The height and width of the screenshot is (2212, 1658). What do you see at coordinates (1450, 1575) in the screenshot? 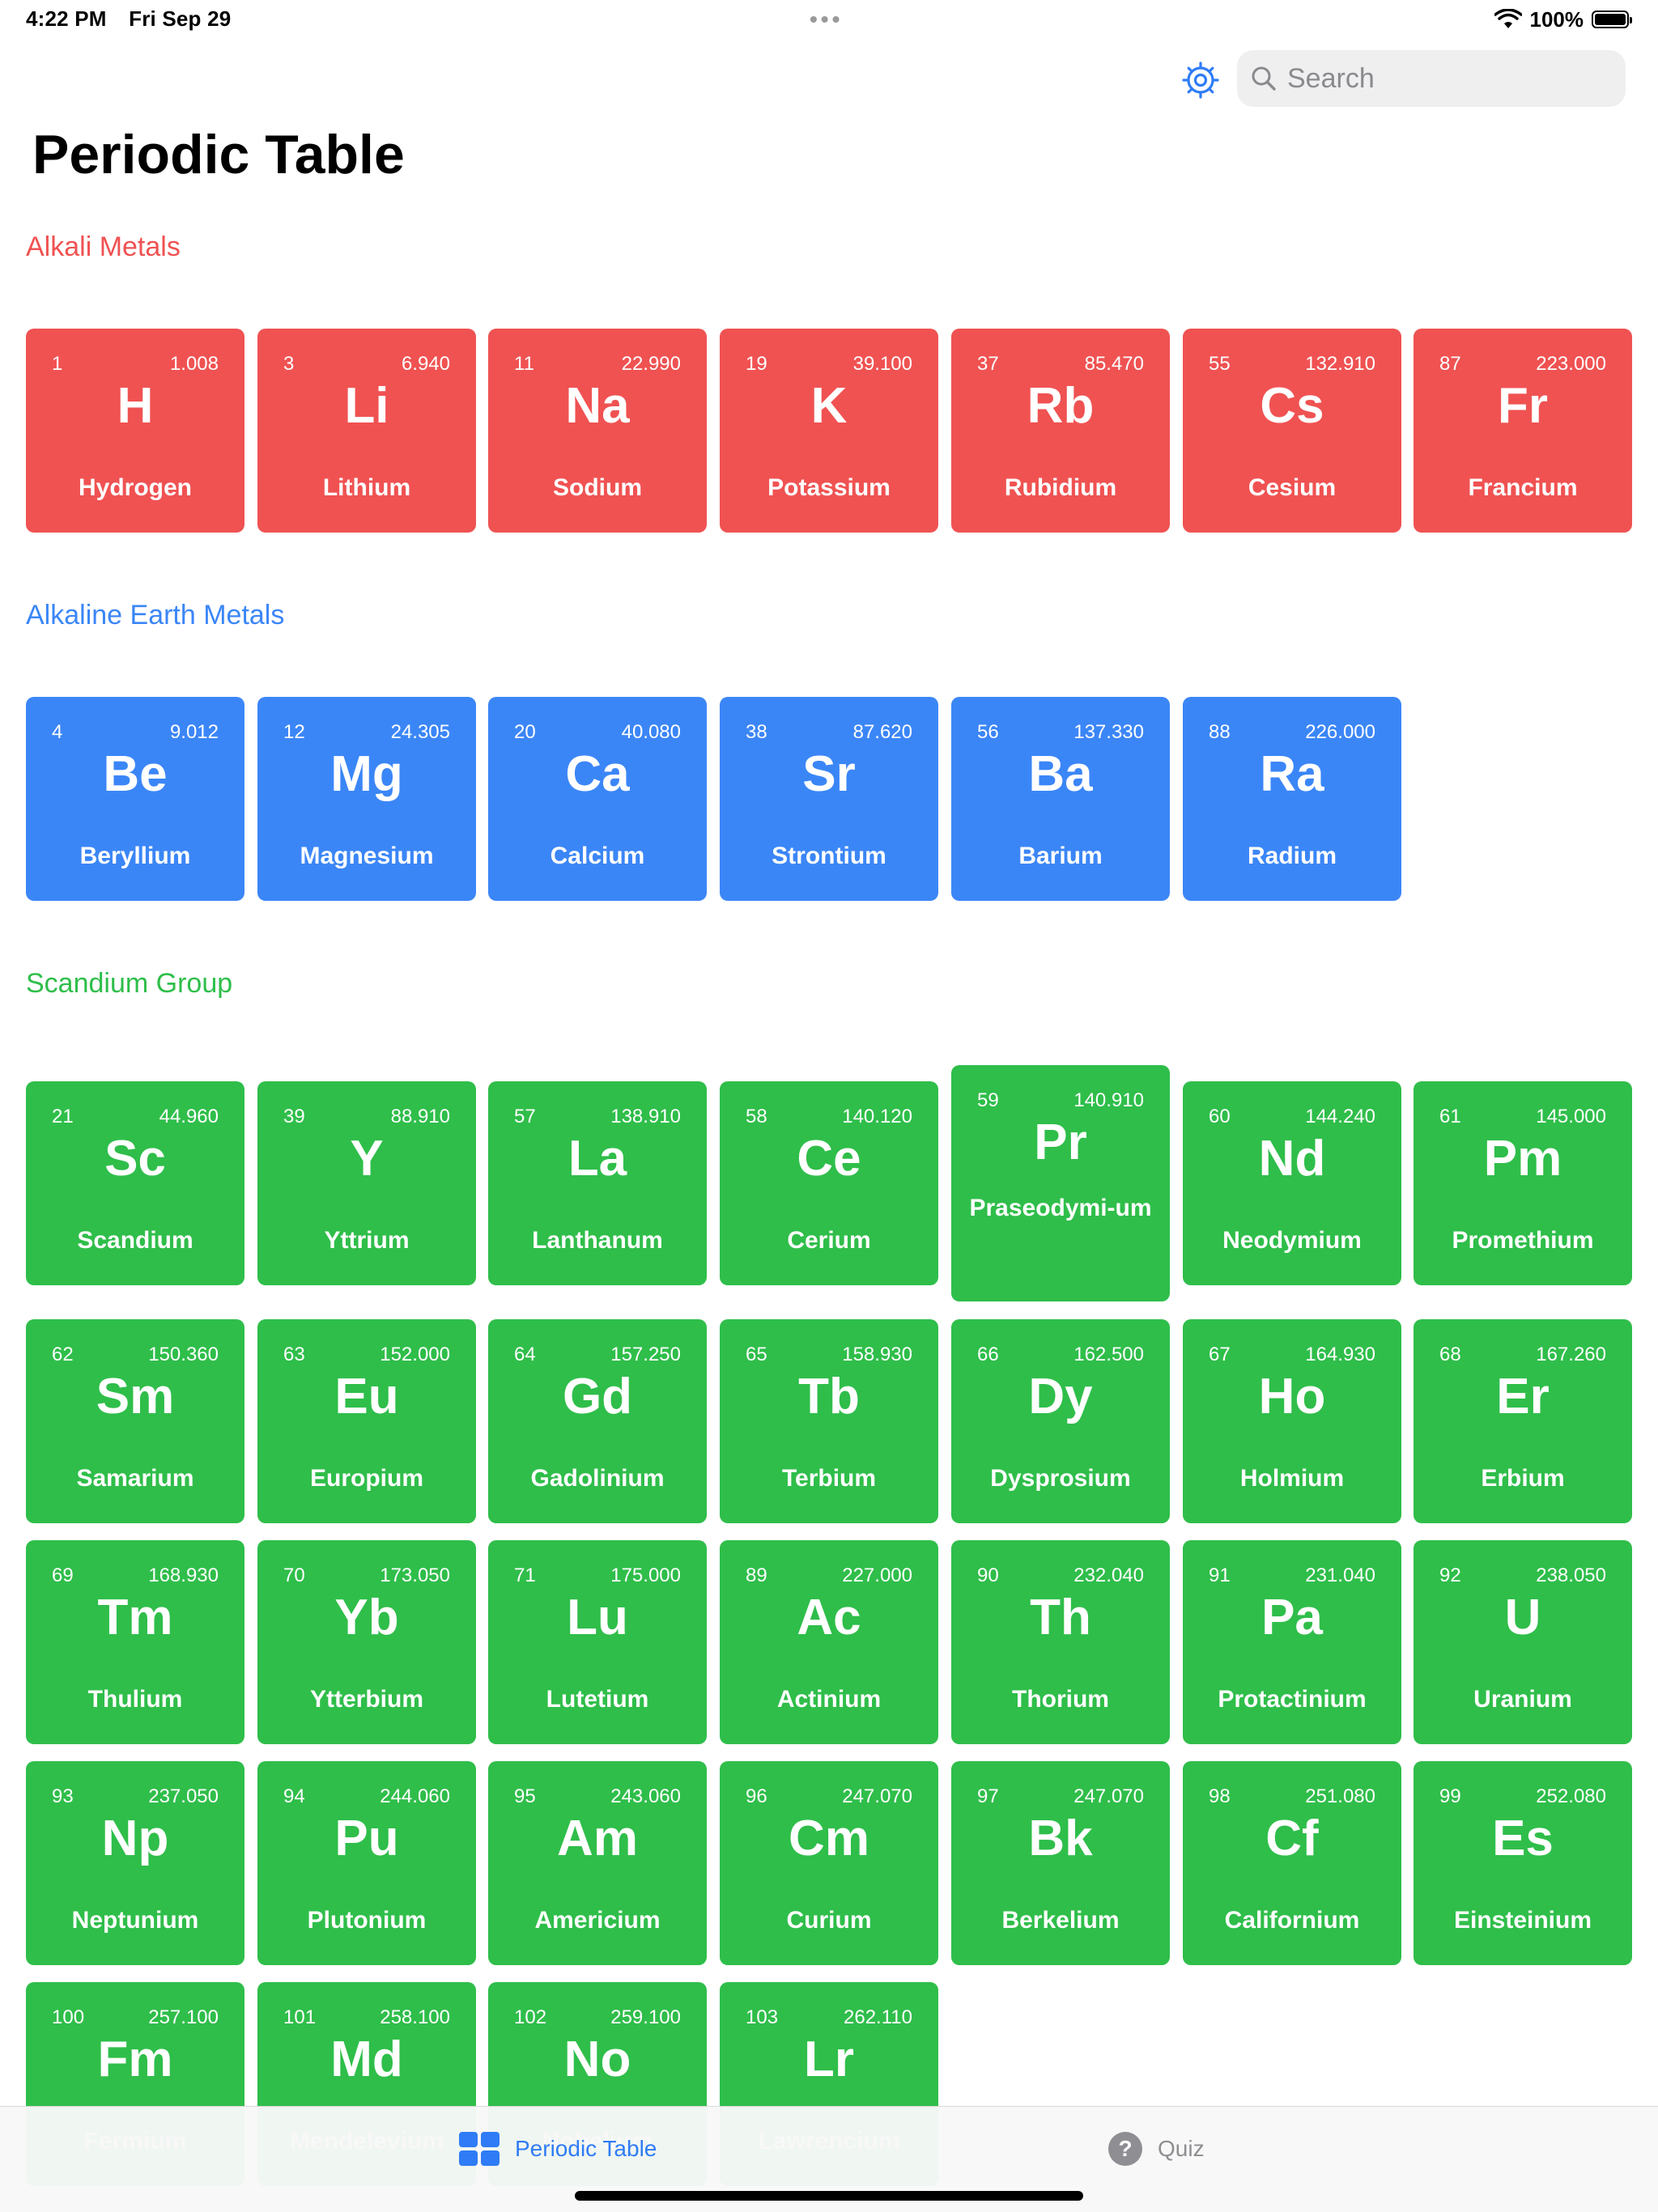
I see `atomic-number: 92` at bounding box center [1450, 1575].